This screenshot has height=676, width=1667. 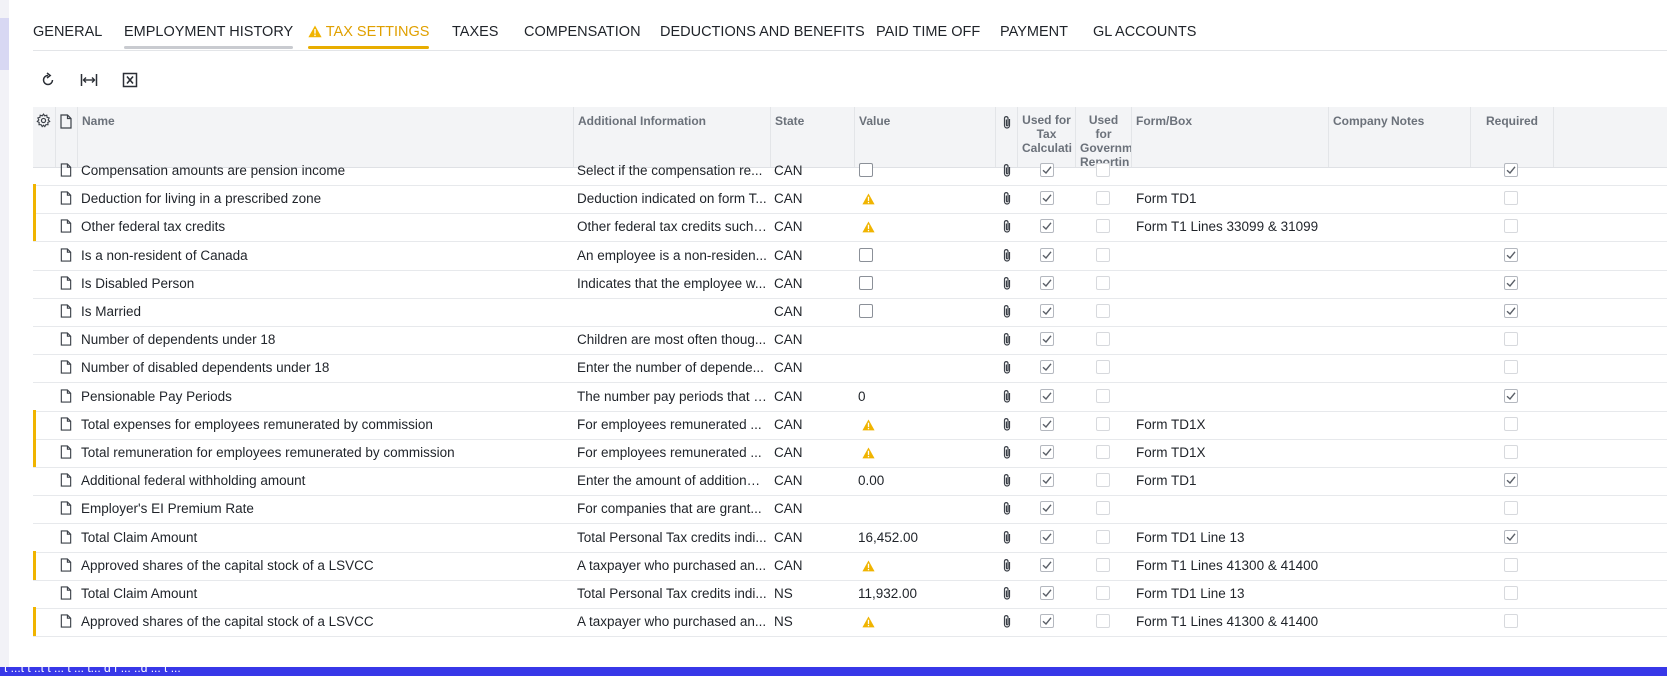 What do you see at coordinates (762, 32) in the screenshot?
I see `tab-deductions-and-benefits: DEDUCTIONS AND BENEFITS` at bounding box center [762, 32].